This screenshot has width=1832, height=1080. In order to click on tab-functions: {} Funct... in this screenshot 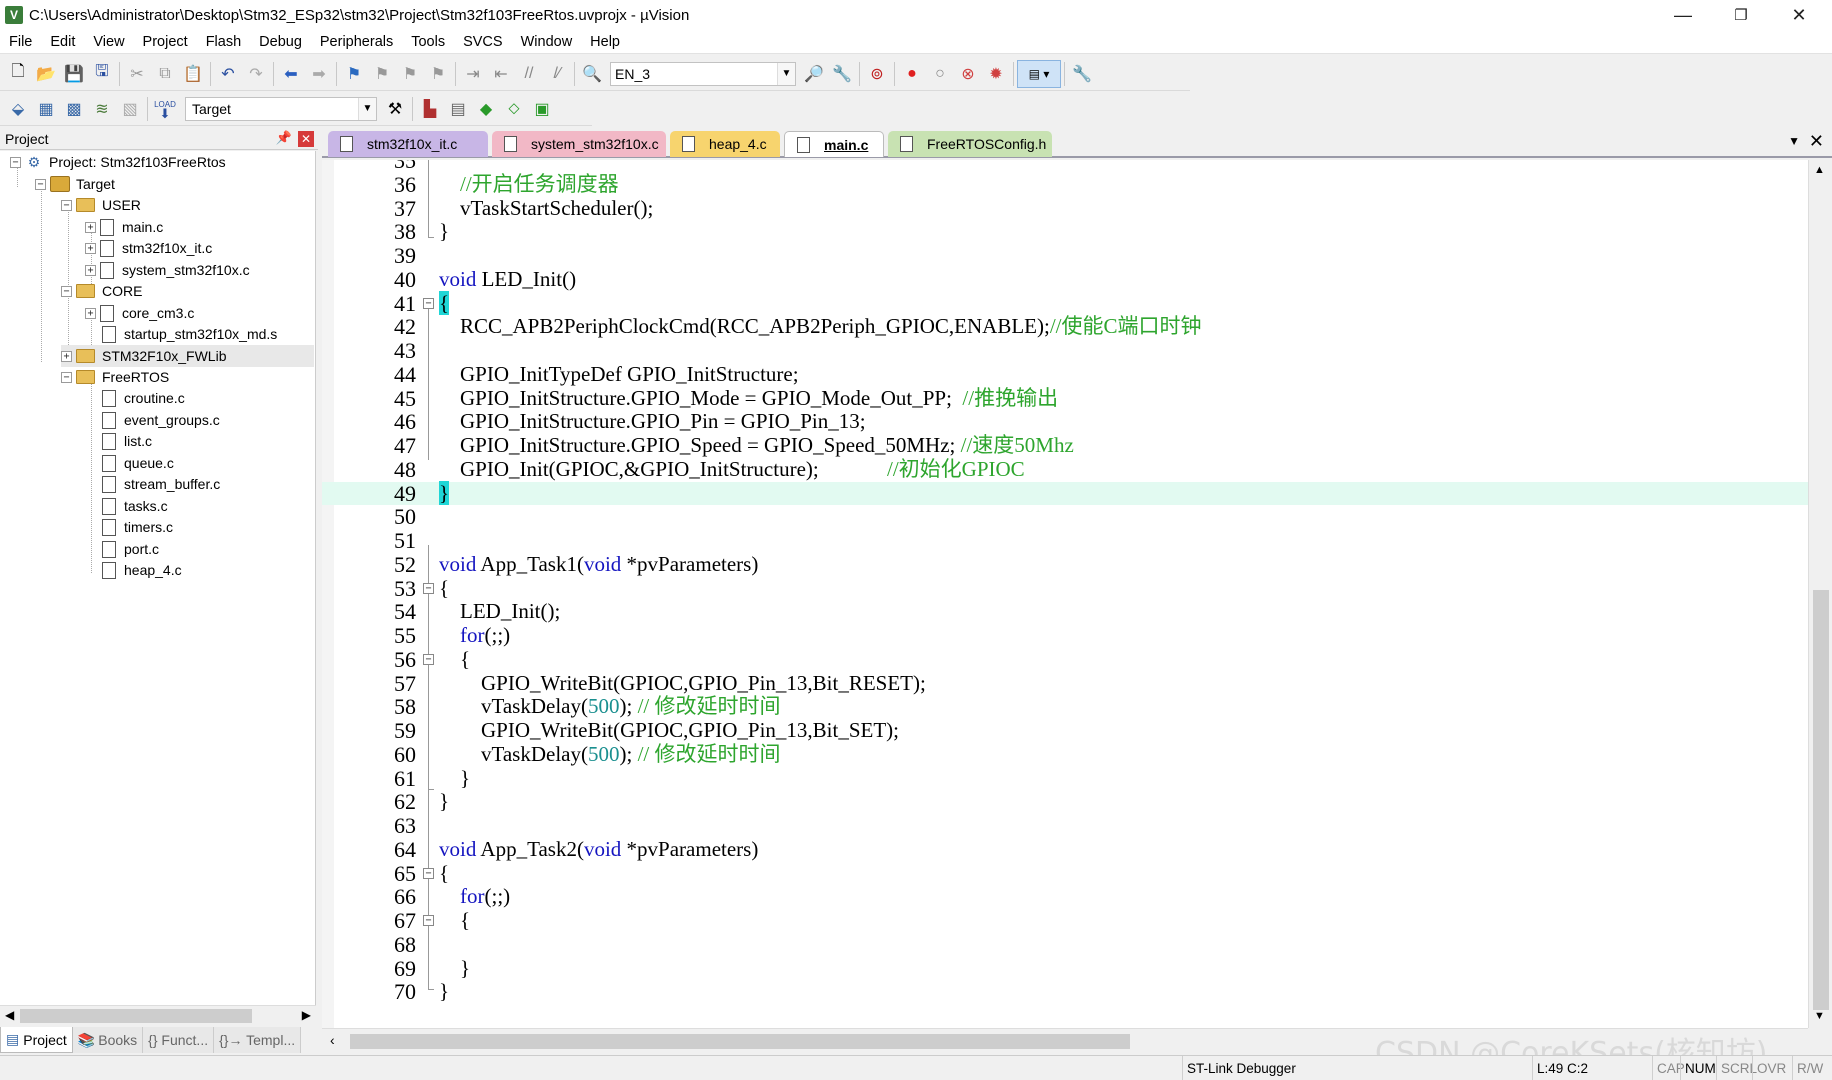, I will do `click(179, 1040)`.